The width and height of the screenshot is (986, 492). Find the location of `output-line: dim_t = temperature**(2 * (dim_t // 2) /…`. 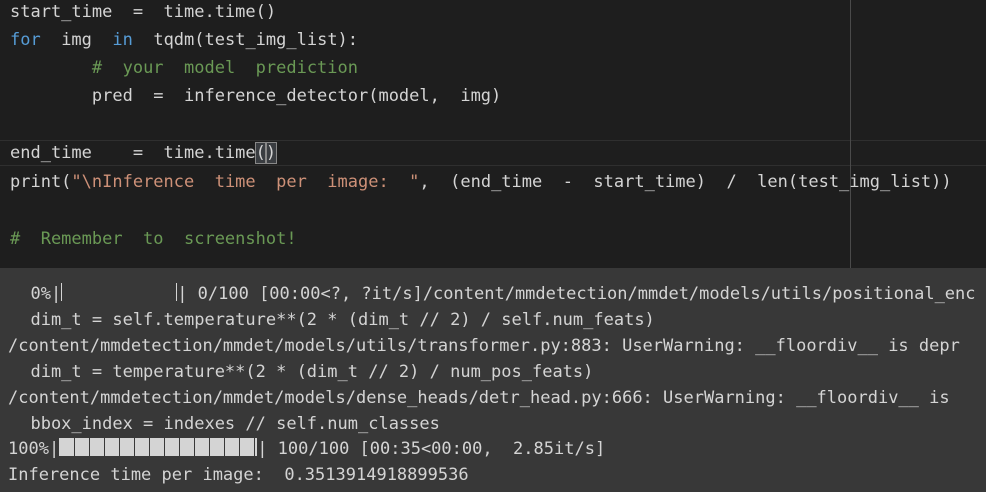

output-line: dim_t = temperature**(2 * (dim_t // 2) /… is located at coordinates (302, 372).